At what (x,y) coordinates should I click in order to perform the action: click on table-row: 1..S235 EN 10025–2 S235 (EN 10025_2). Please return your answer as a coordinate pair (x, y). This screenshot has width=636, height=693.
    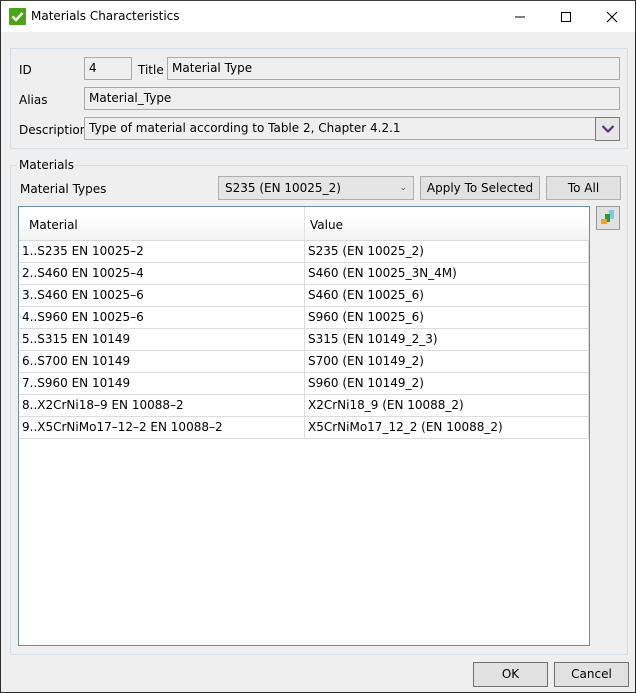
    Looking at the image, I should click on (304, 252).